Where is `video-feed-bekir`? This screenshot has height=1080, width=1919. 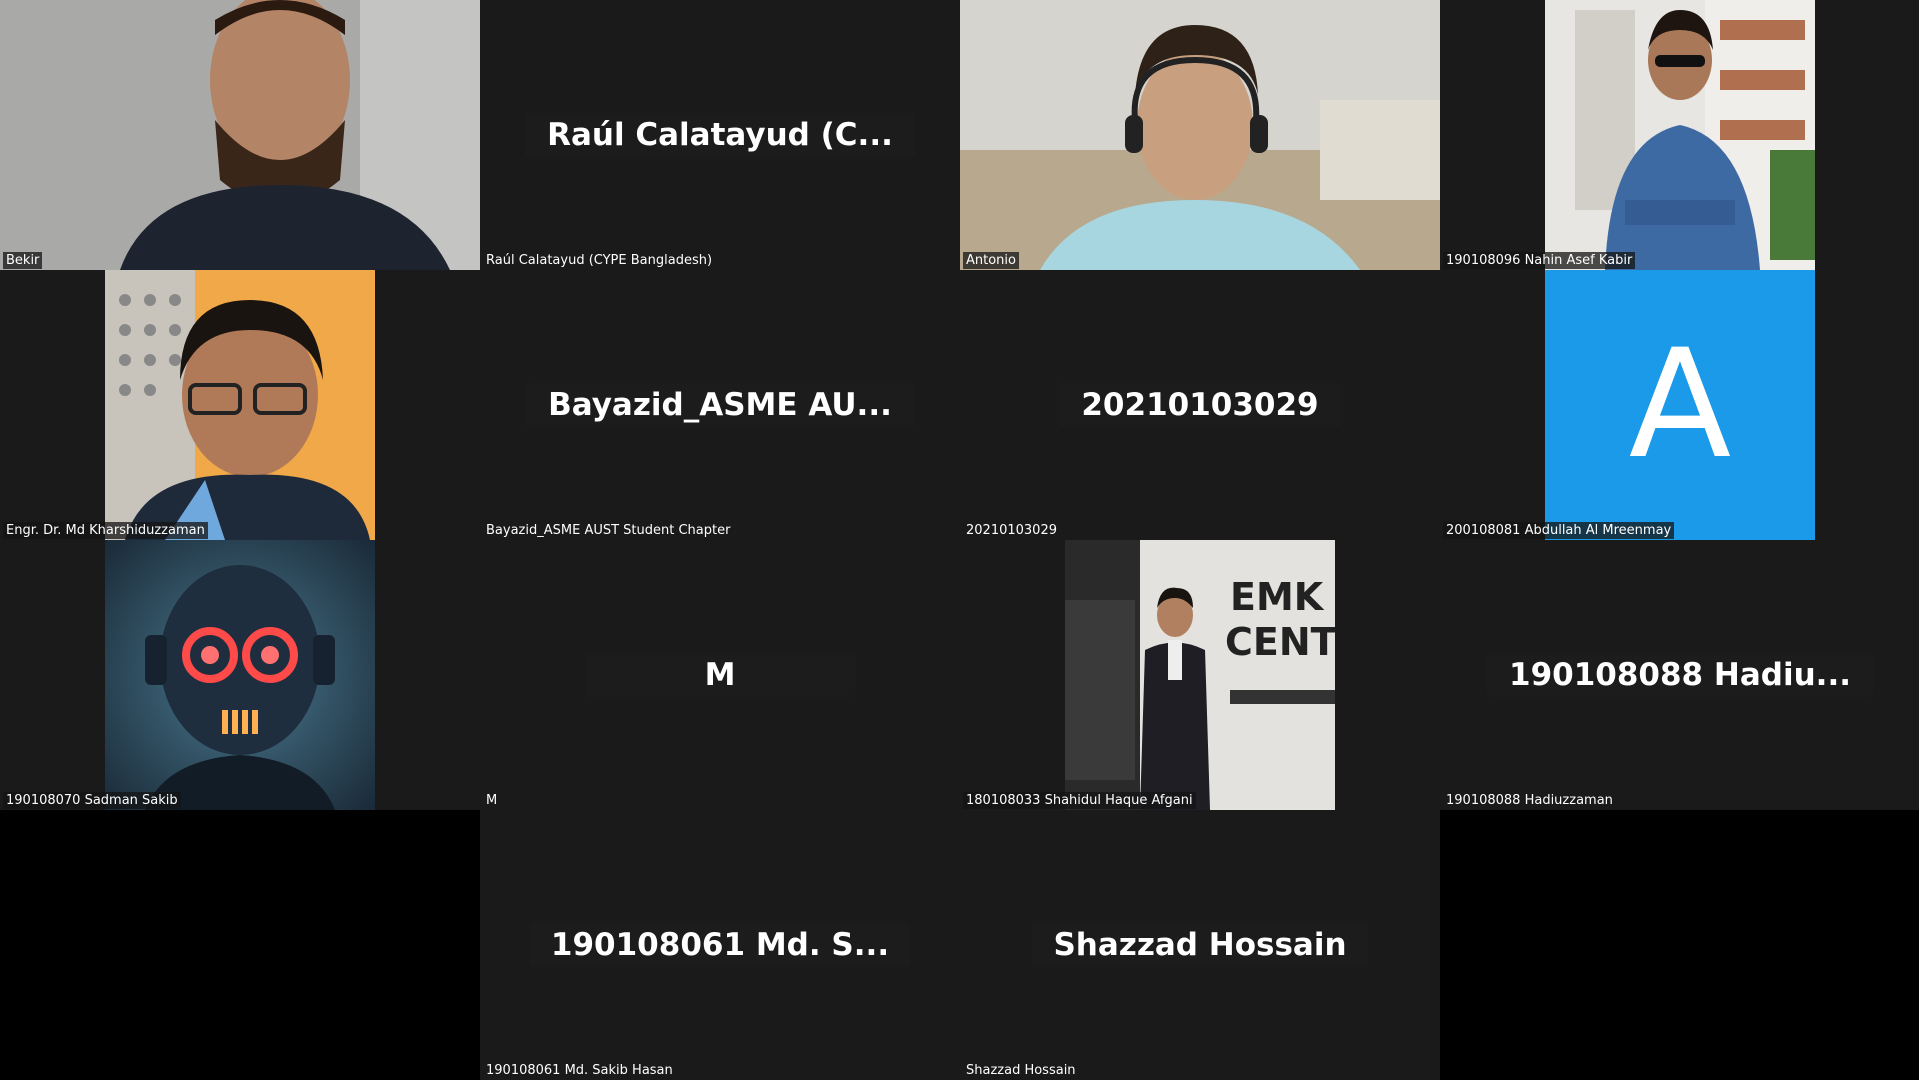
video-feed-bekir is located at coordinates (240, 135).